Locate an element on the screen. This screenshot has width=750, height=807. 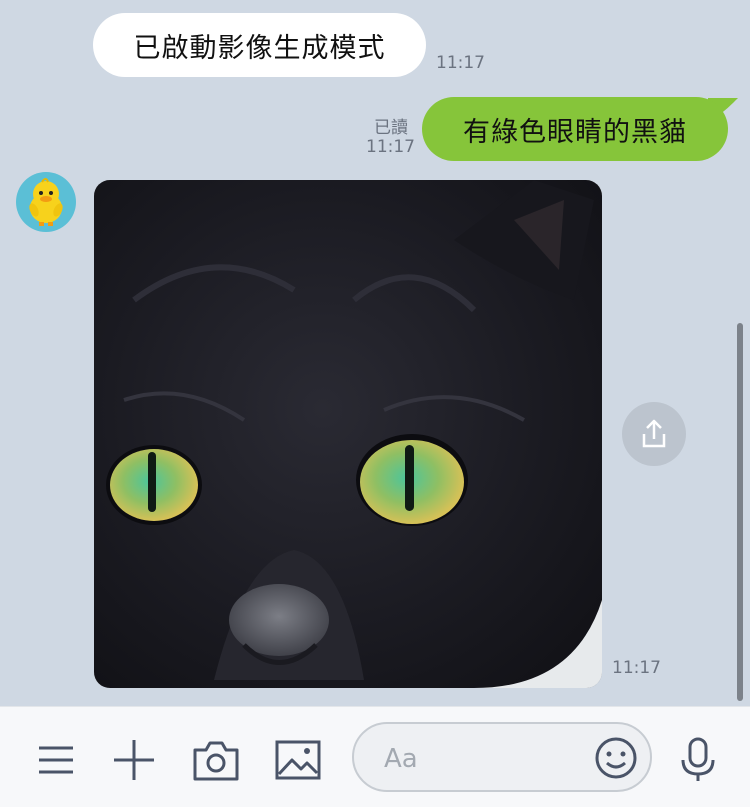
chat-scrollbar is located at coordinates (740, 512).